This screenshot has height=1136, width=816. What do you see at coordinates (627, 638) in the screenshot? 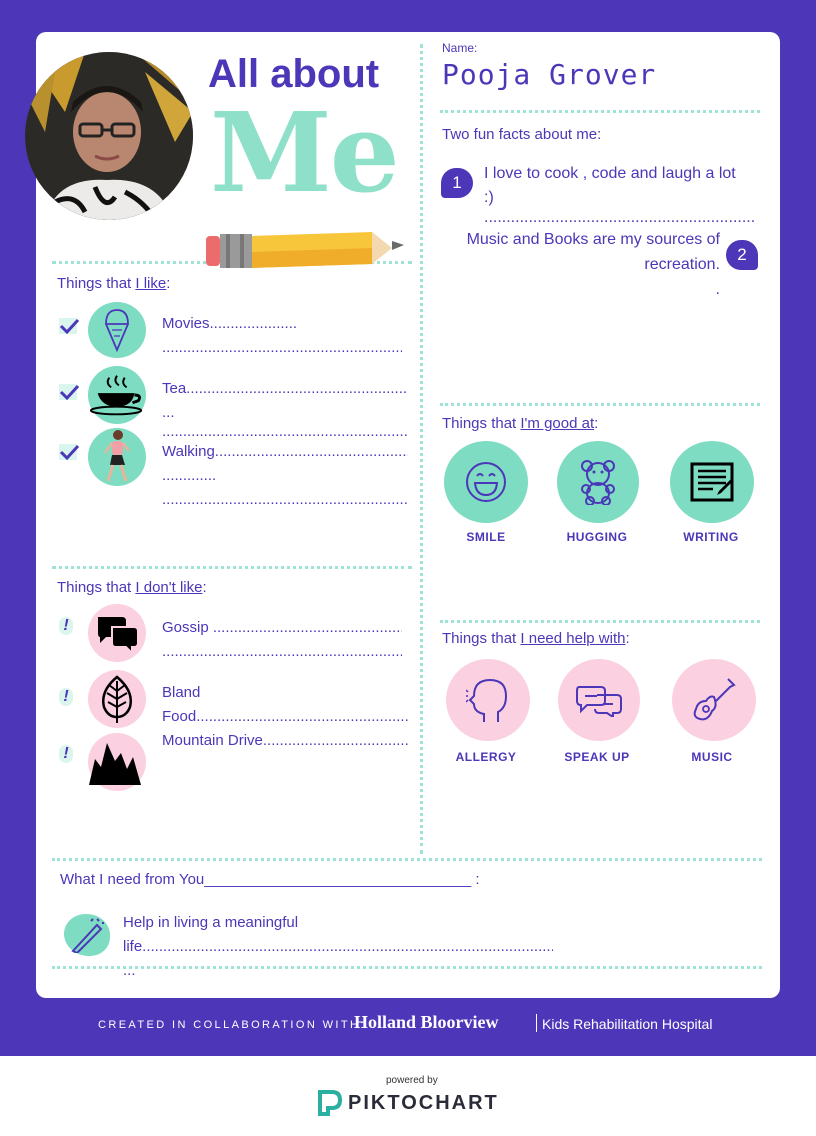
I see `help-with-heading-suffix: :` at bounding box center [627, 638].